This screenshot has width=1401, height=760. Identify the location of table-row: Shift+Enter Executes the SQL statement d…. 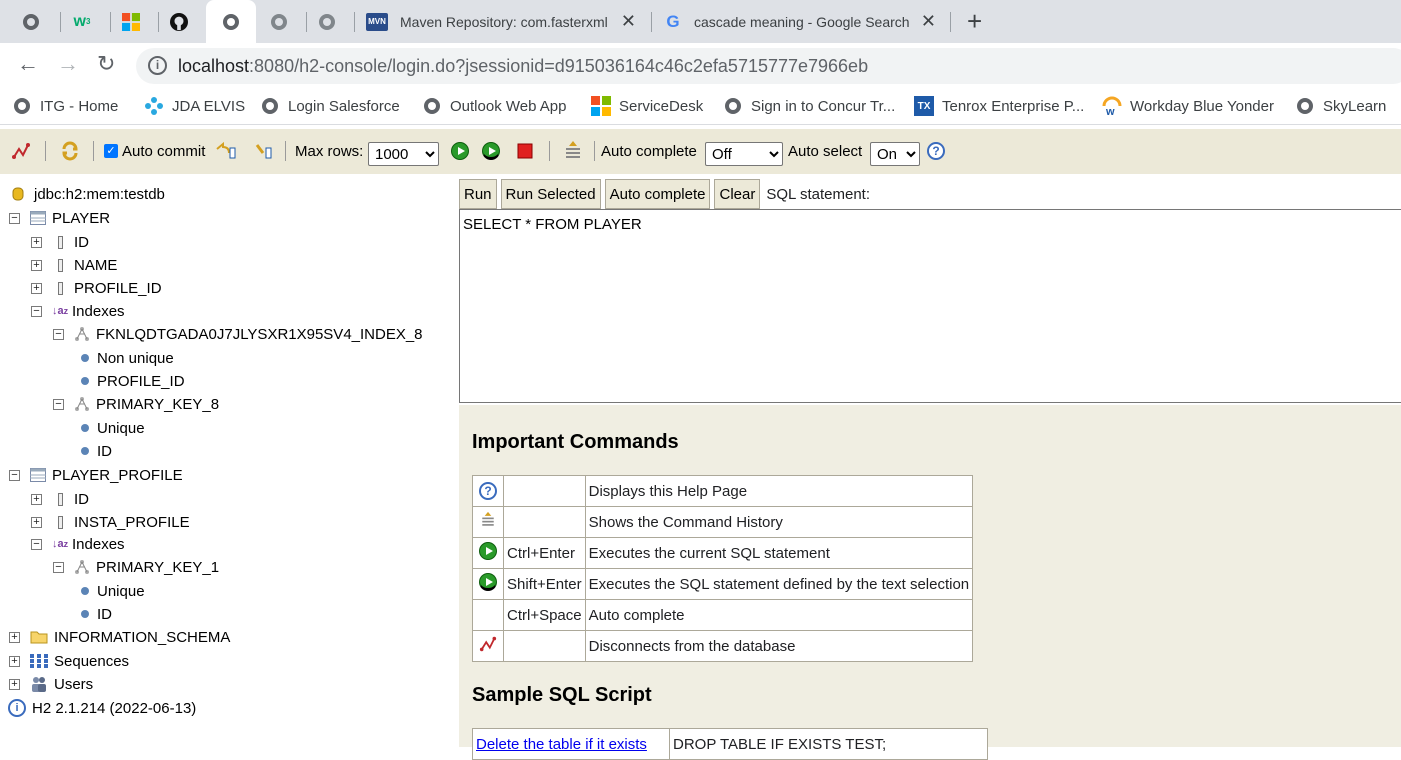
(723, 584).